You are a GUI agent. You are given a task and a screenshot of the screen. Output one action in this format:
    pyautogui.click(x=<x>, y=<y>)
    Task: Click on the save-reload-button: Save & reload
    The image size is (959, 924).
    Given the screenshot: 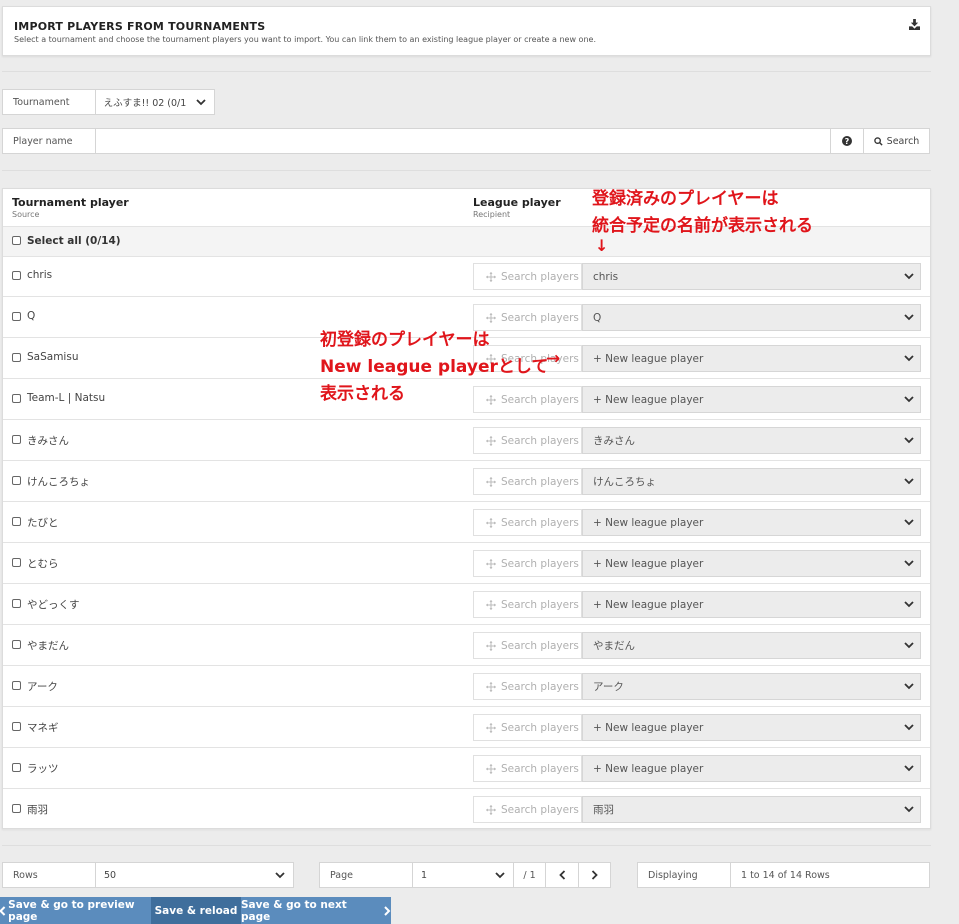 What is the action you would take?
    pyautogui.click(x=196, y=910)
    